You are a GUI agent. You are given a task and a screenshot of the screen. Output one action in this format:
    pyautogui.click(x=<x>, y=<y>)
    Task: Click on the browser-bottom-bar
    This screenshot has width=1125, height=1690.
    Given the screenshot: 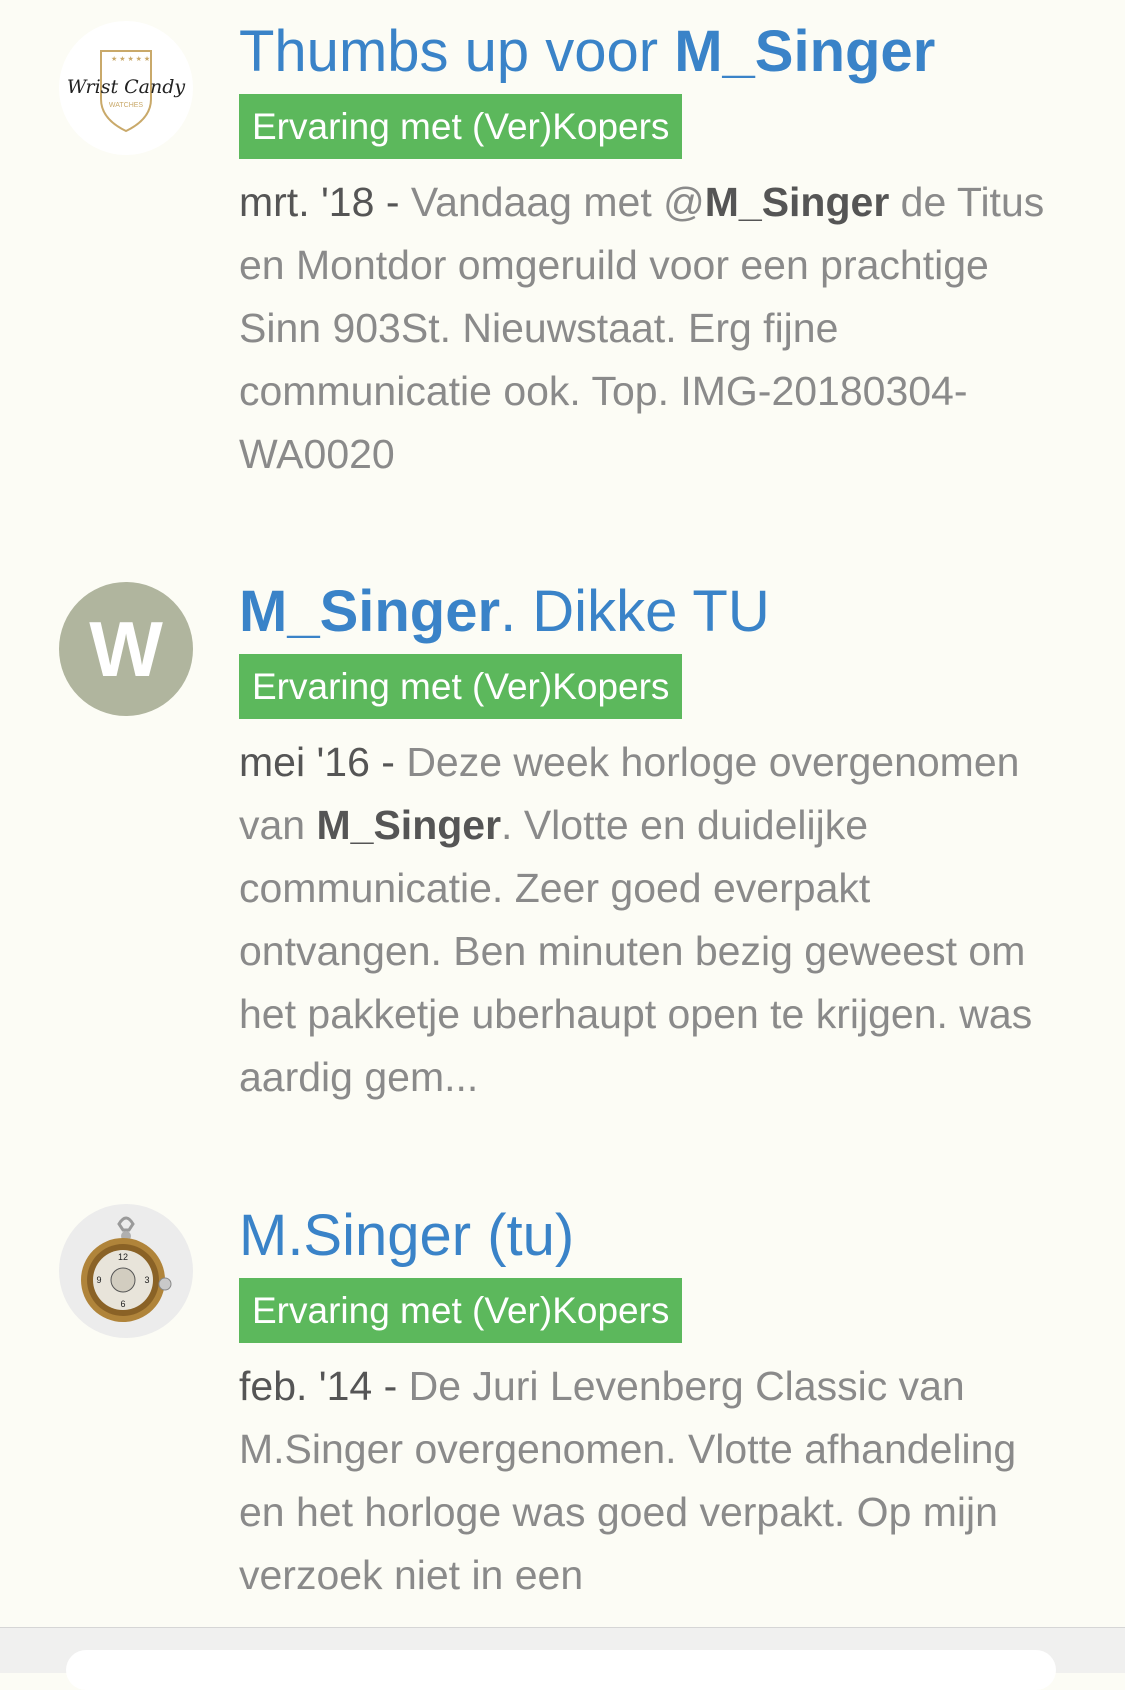 What is the action you would take?
    pyautogui.click(x=562, y=1658)
    